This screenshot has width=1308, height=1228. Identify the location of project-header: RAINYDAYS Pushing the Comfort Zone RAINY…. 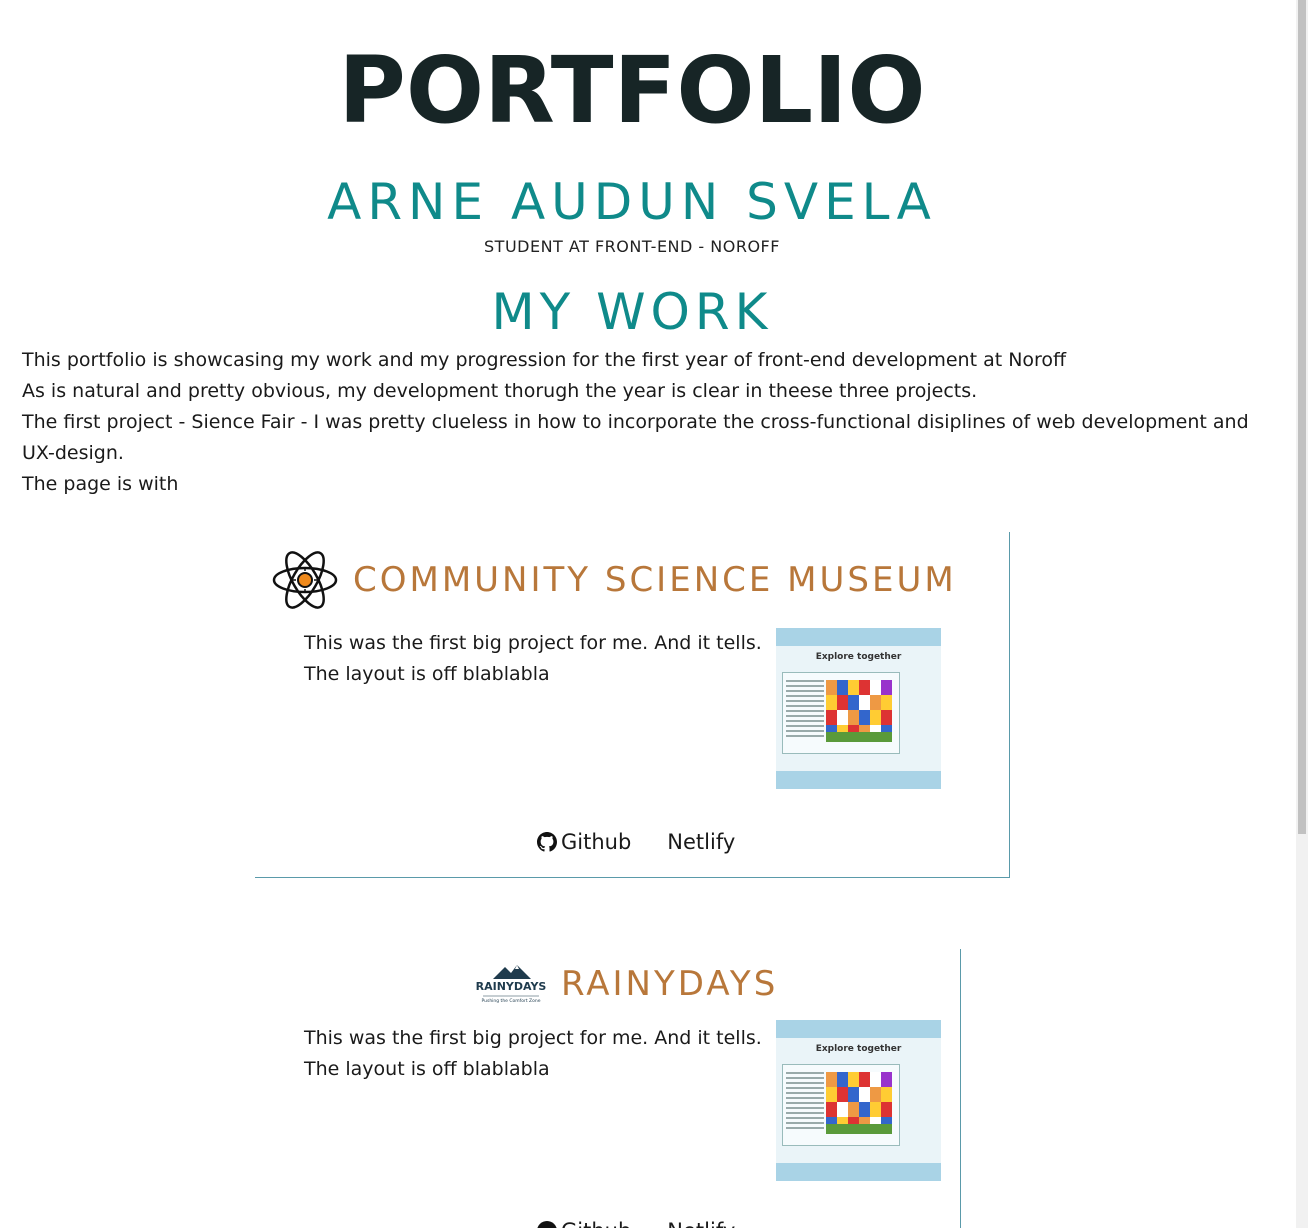
(626, 984).